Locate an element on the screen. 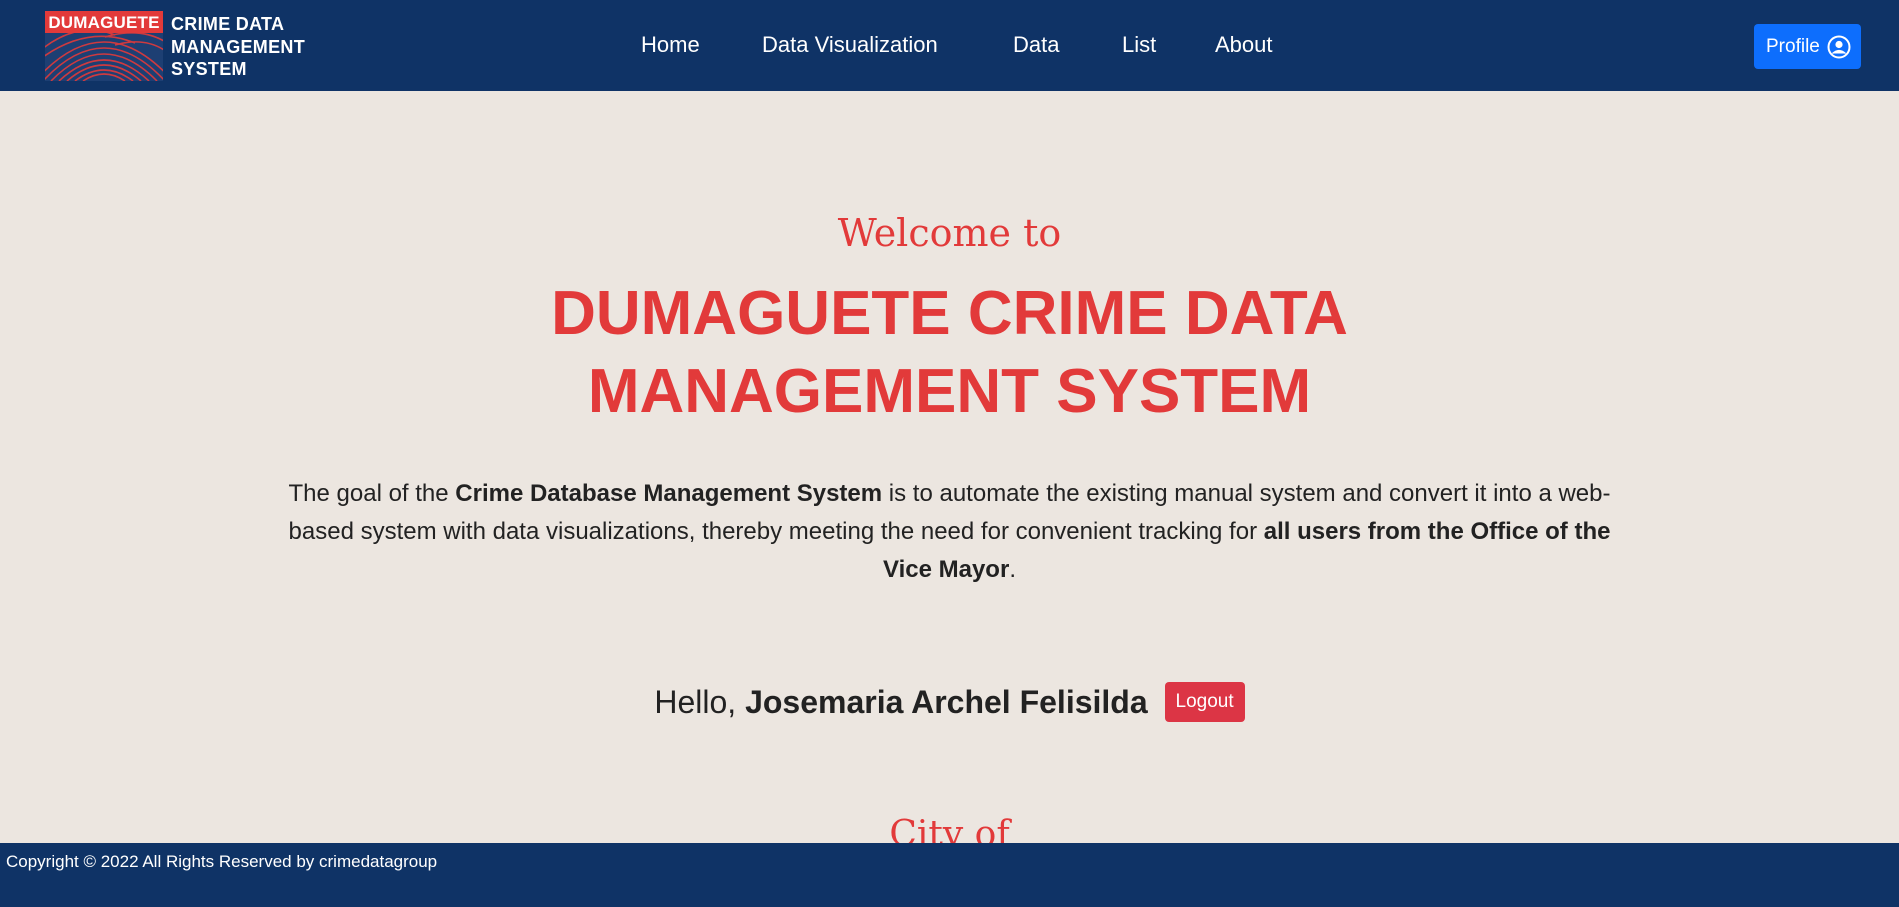 The width and height of the screenshot is (1899, 907). nav-link-about: About is located at coordinates (1244, 45).